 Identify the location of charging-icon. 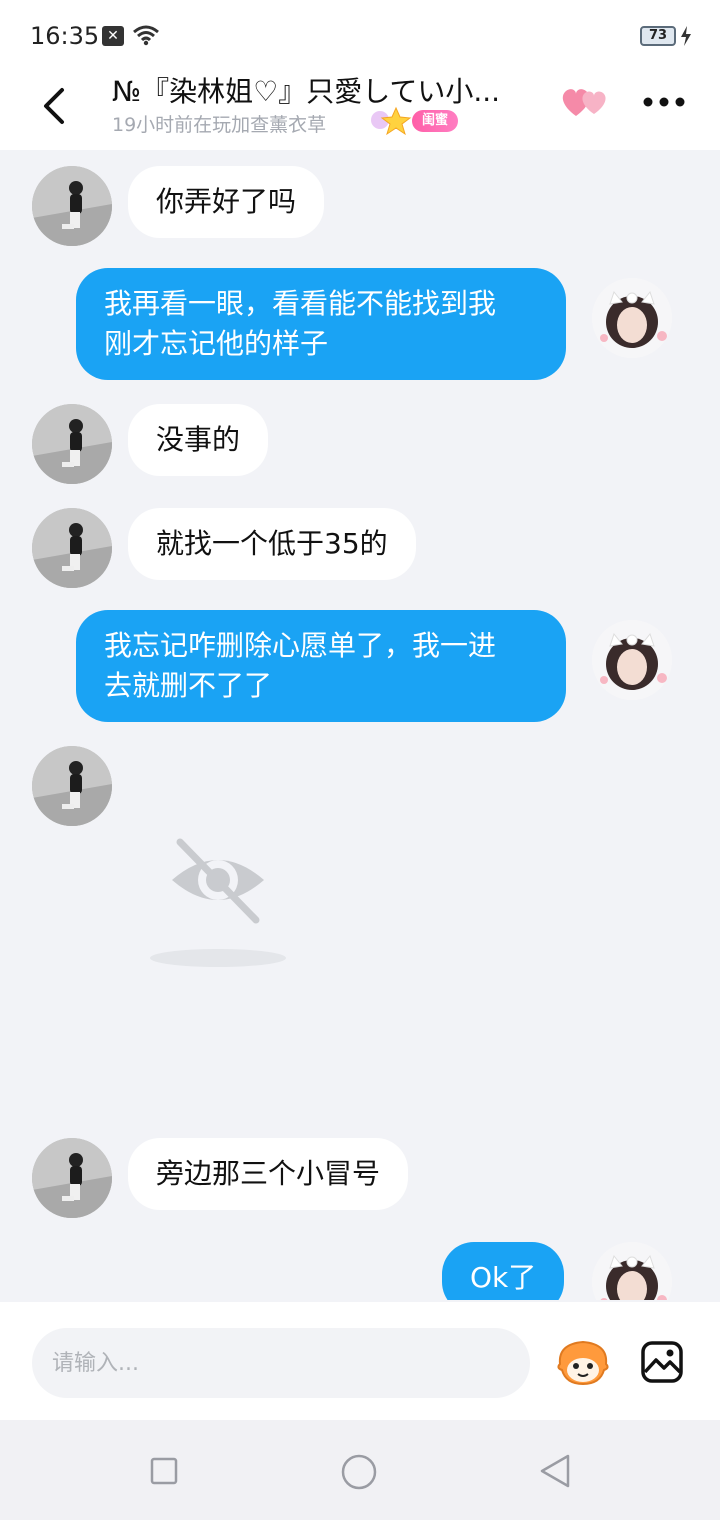
(686, 36).